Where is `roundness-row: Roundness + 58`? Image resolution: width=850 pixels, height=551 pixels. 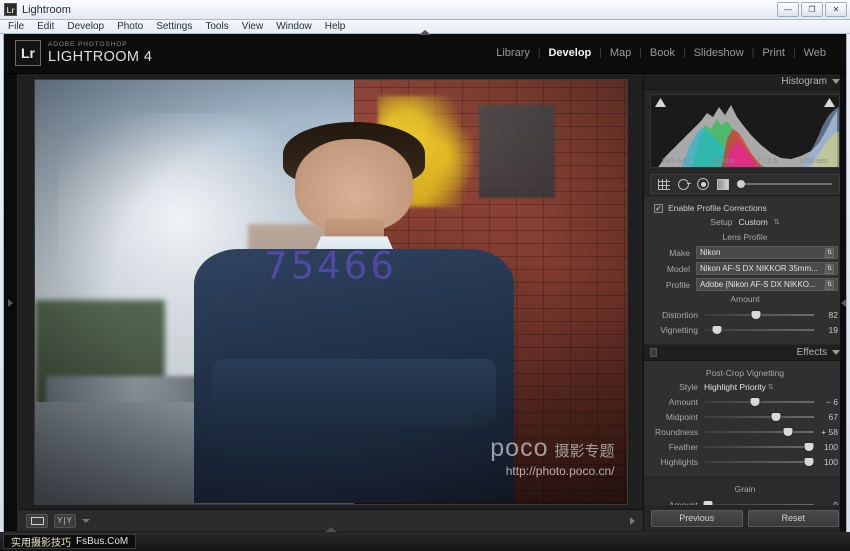 roundness-row: Roundness + 58 is located at coordinates (745, 431).